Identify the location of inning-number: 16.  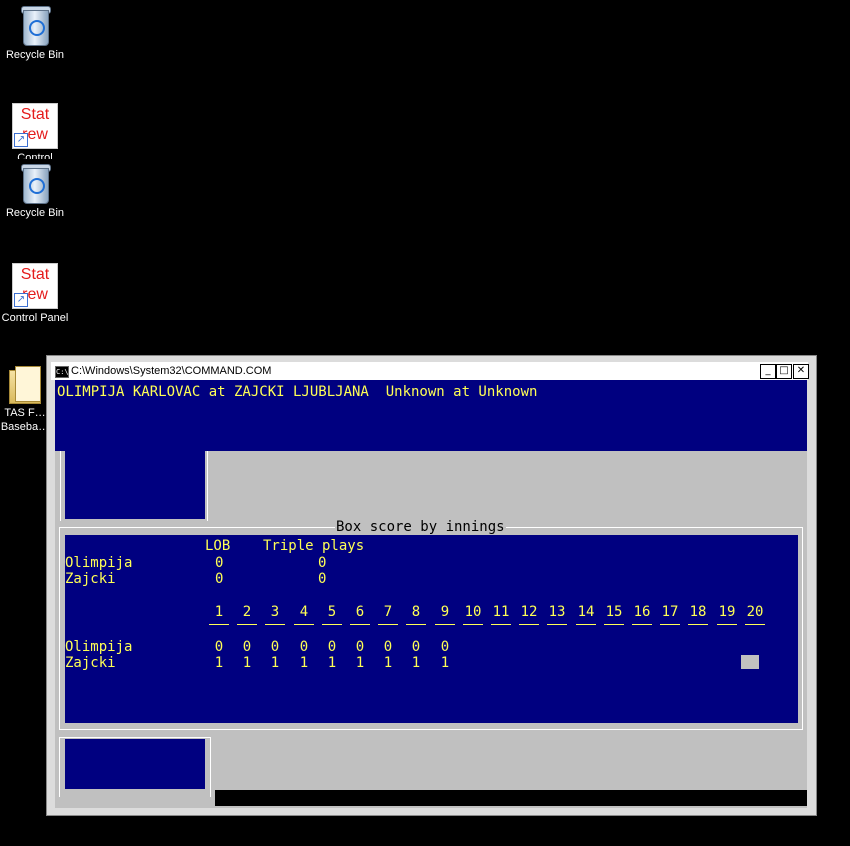
(642, 612).